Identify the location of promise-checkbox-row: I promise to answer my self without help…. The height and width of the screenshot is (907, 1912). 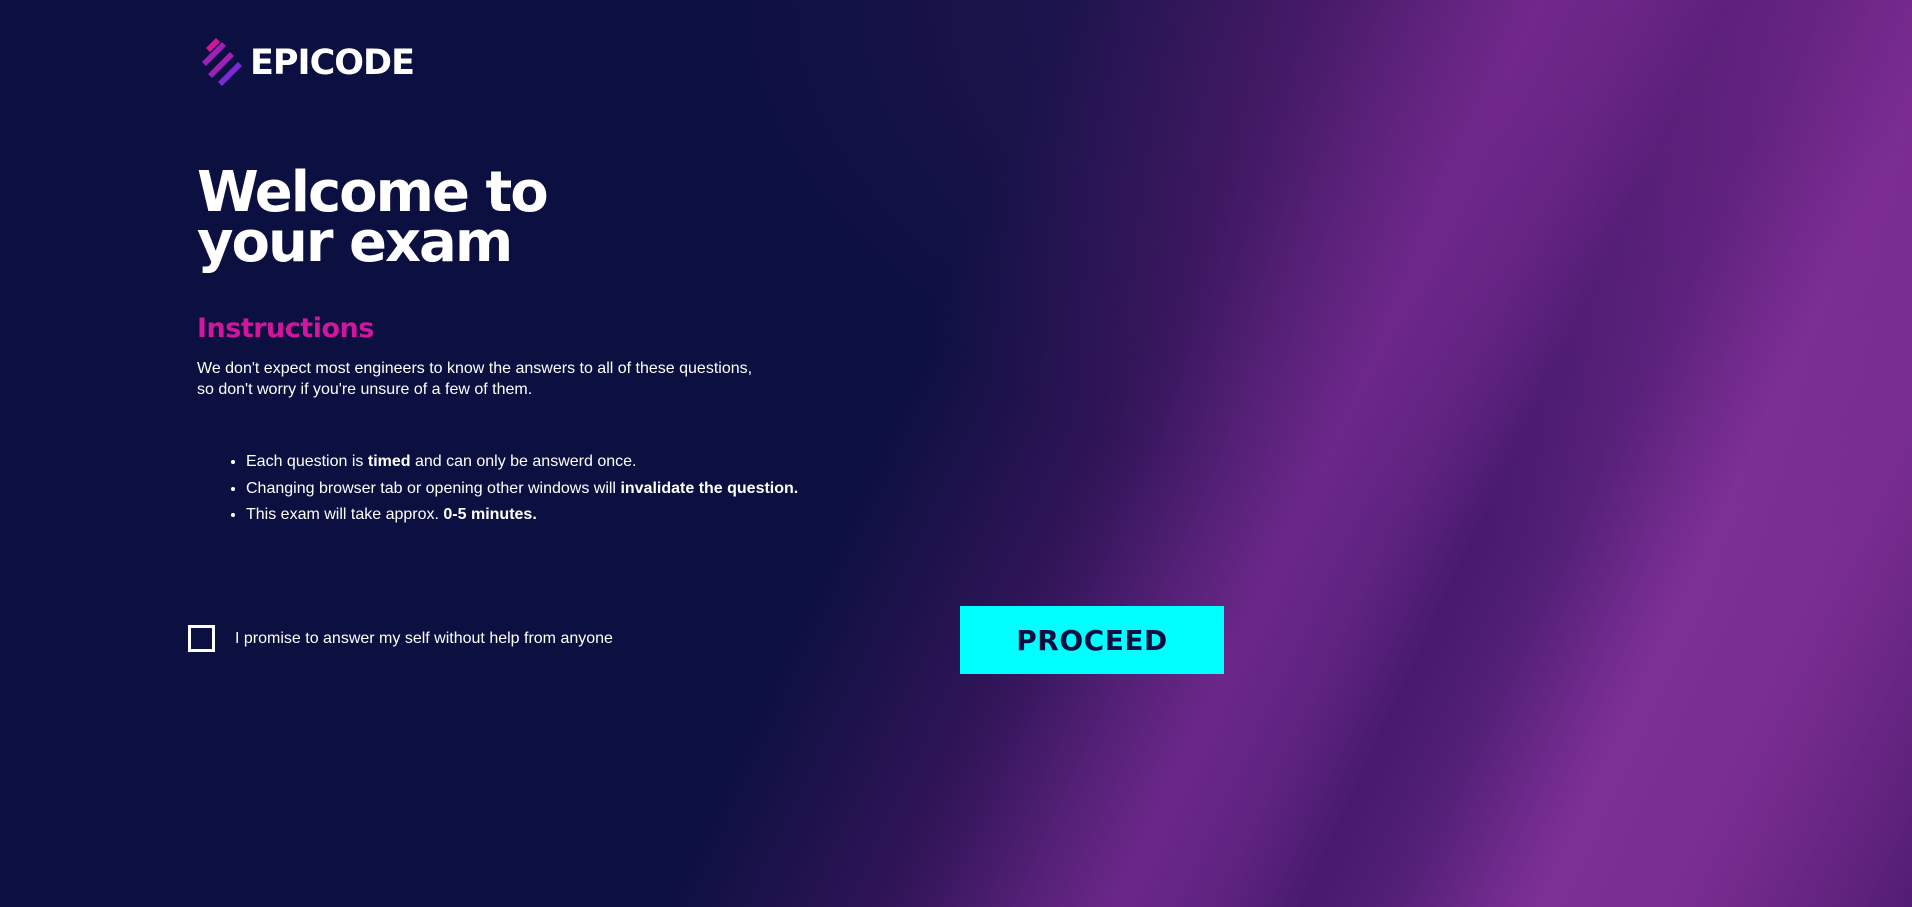
(400, 638).